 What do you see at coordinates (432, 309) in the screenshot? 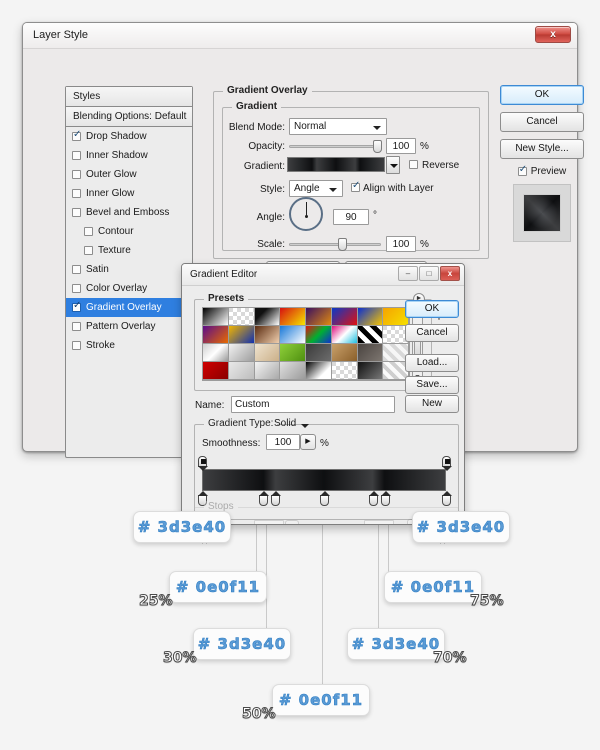
I see `ge-ok-button: OK` at bounding box center [432, 309].